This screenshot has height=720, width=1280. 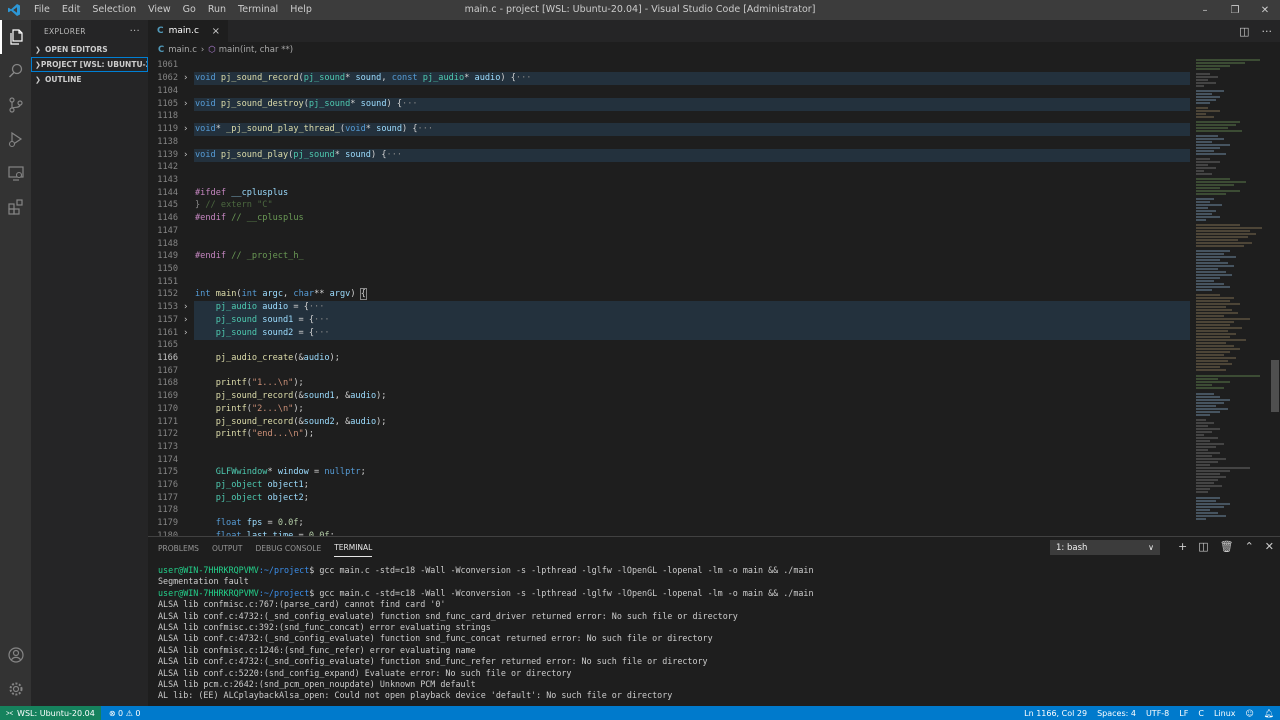 What do you see at coordinates (1244, 31) in the screenshot?
I see `split-editor-icon: ◫` at bounding box center [1244, 31].